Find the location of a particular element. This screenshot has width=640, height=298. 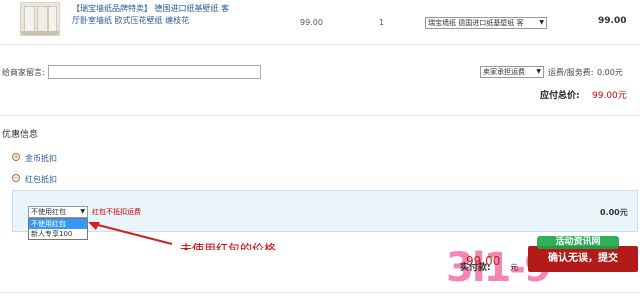

message-label: 给商家留言: is located at coordinates (23, 72).